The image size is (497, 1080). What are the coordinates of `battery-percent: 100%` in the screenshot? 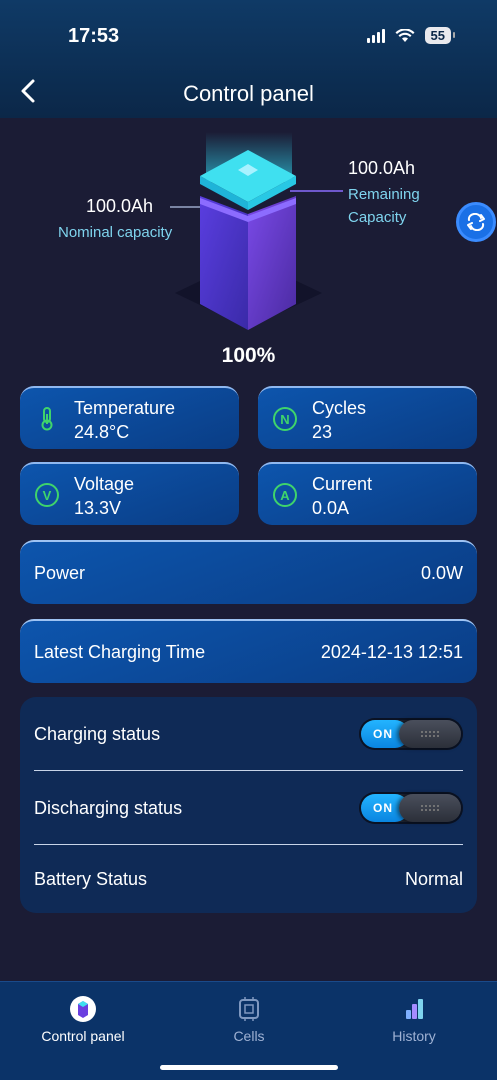 It's located at (248, 355).